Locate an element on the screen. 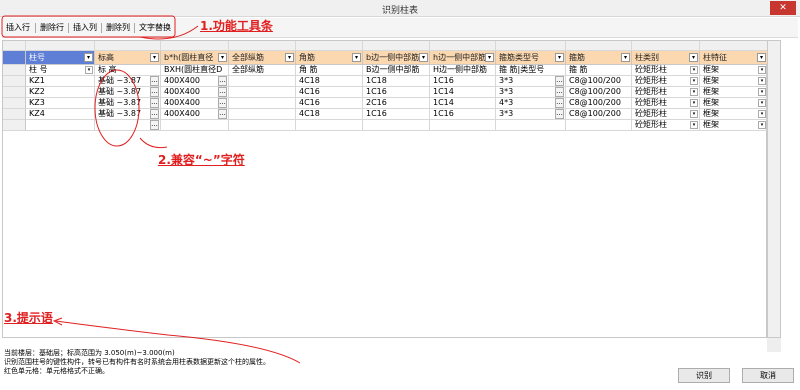 The image size is (800, 390). column-header: 箍筋类型号 ▾ is located at coordinates (531, 58).